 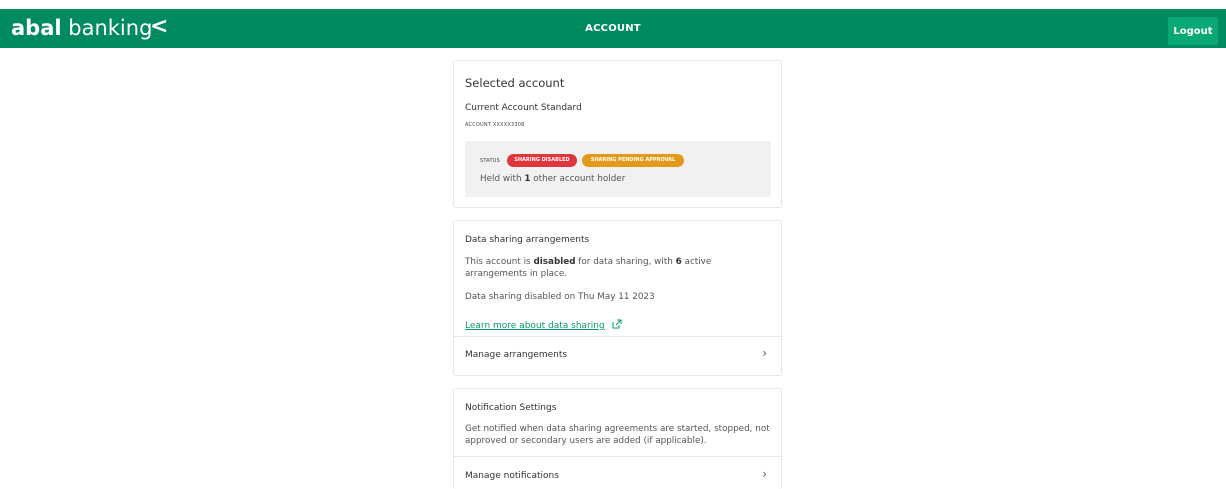 What do you see at coordinates (617, 472) in the screenshot?
I see `manage-notifications-row: Manage notifications ›` at bounding box center [617, 472].